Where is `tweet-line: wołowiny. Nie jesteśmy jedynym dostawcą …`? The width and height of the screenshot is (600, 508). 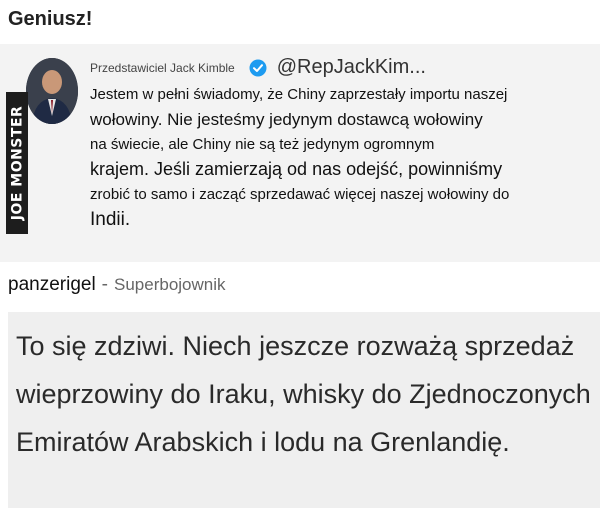
tweet-line: wołowiny. Nie jesteśmy jedynym dostawcą … is located at coordinates (286, 119).